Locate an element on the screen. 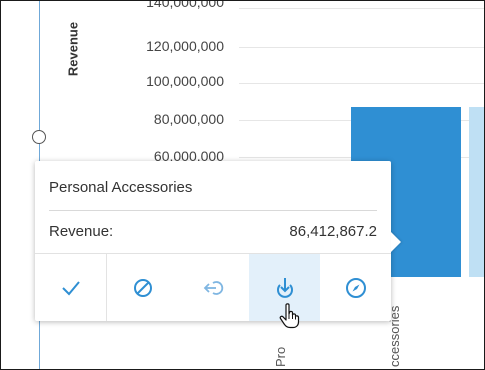 The image size is (485, 370). axis-slider-handle is located at coordinates (39, 137).